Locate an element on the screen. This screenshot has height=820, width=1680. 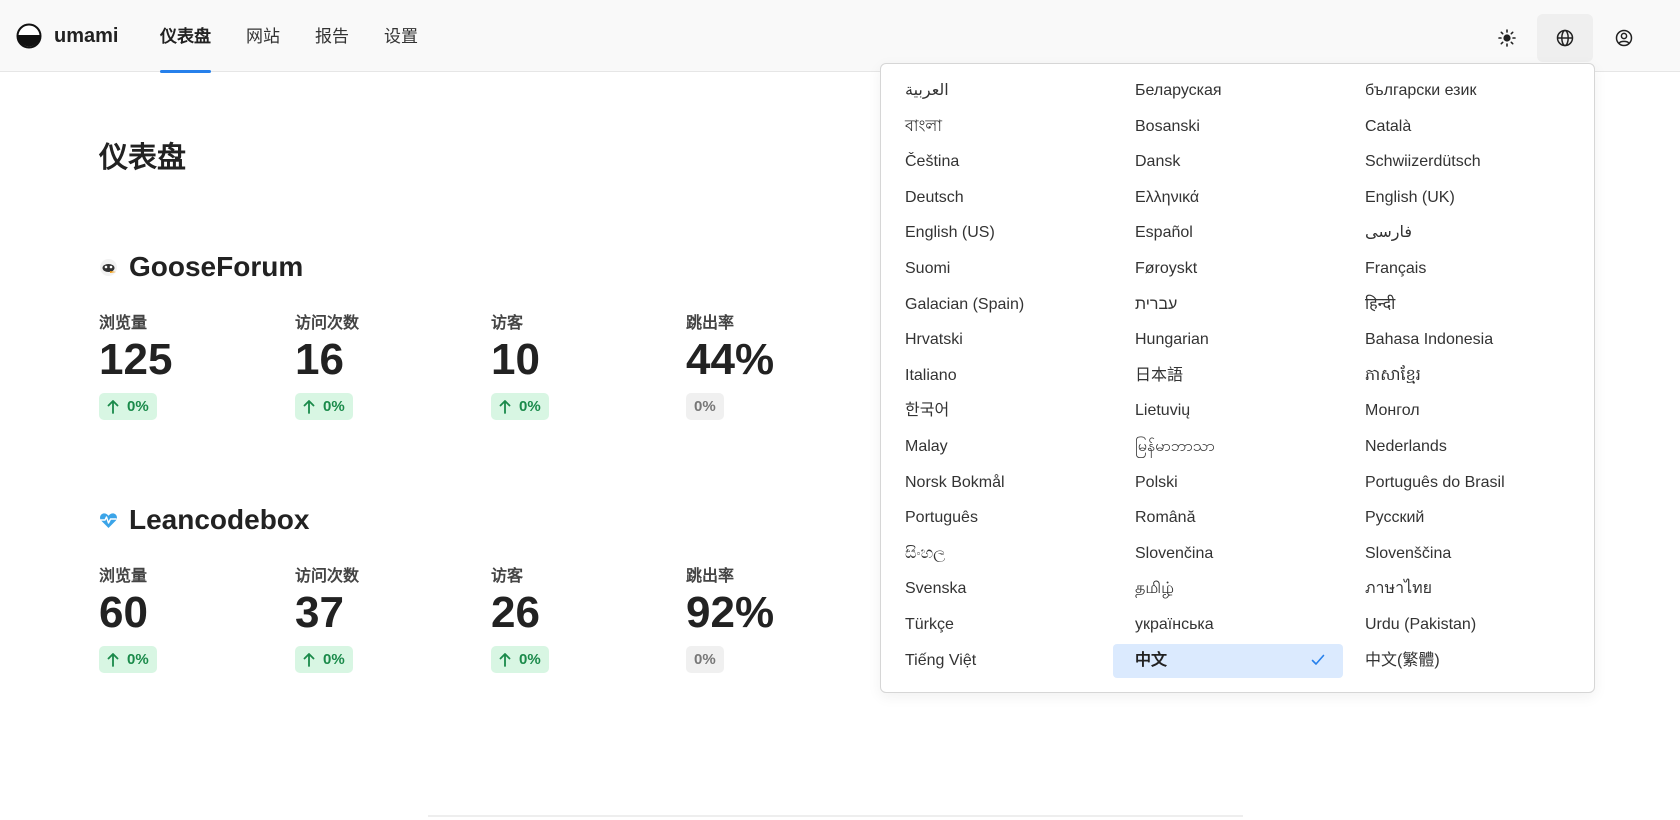
language-option: Português is located at coordinates (998, 518).